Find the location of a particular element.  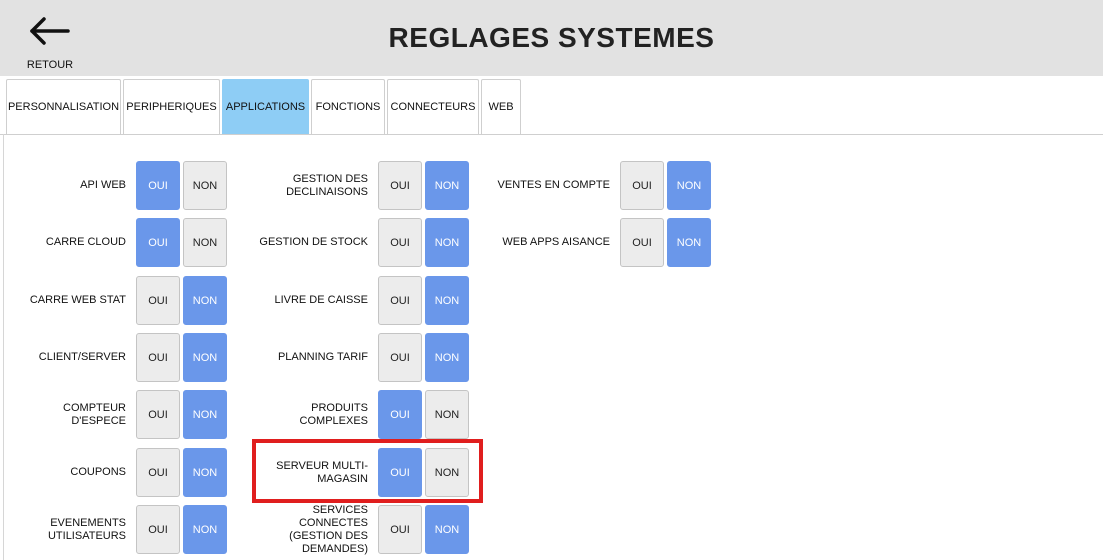

oui-button-produits-complexes: OUI is located at coordinates (400, 414).